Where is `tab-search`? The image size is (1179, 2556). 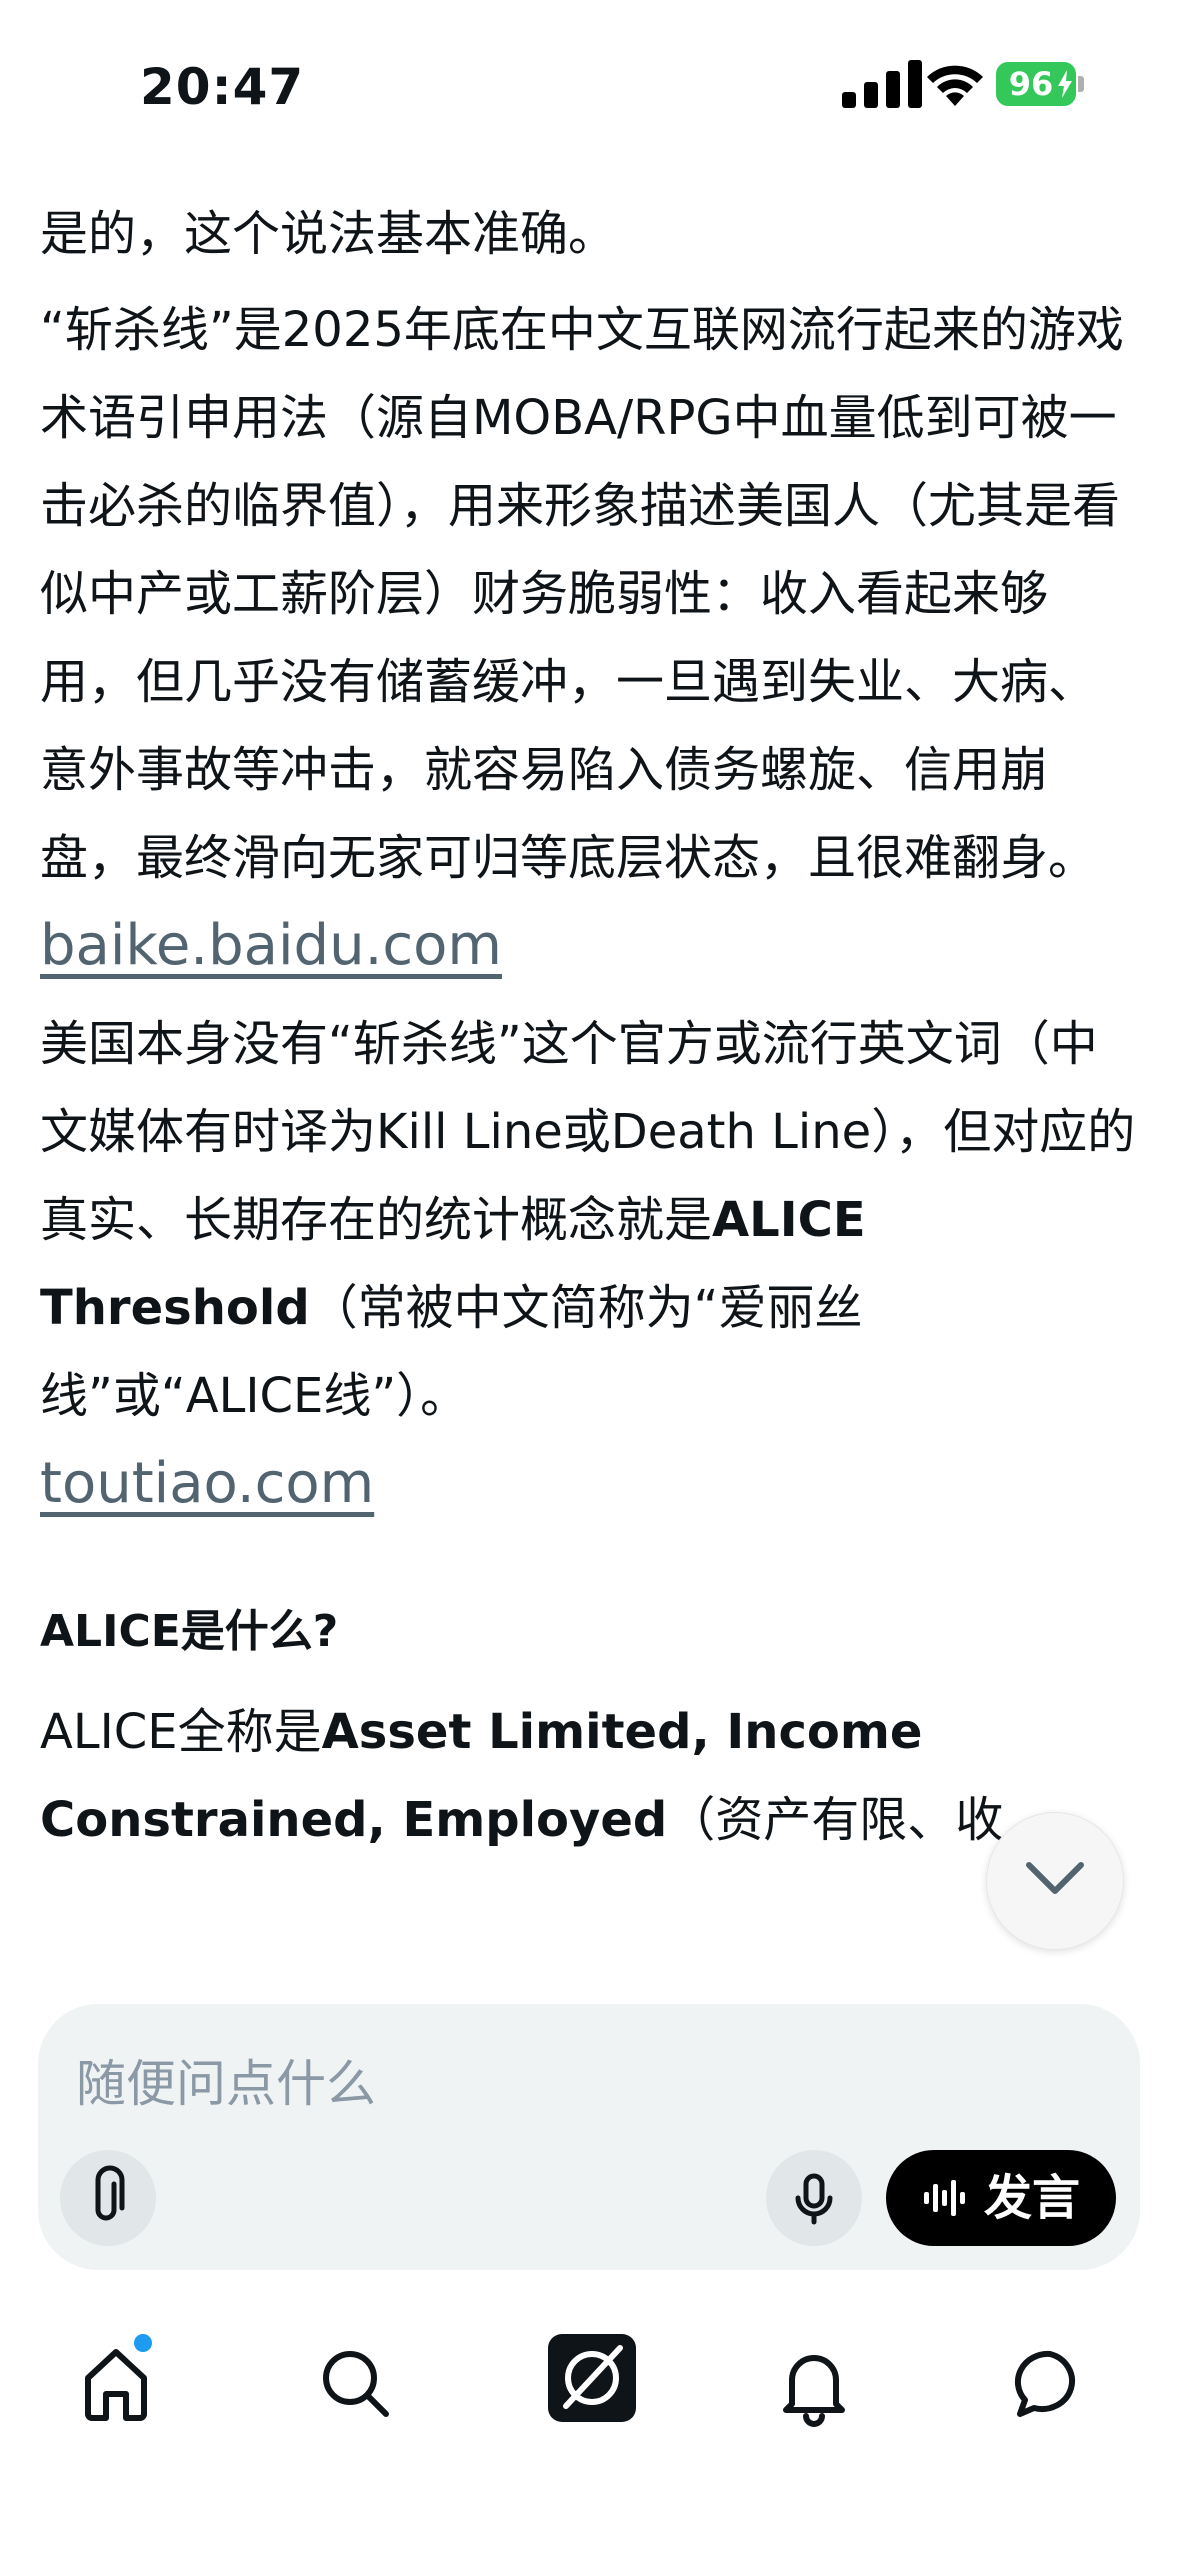 tab-search is located at coordinates (356, 2384).